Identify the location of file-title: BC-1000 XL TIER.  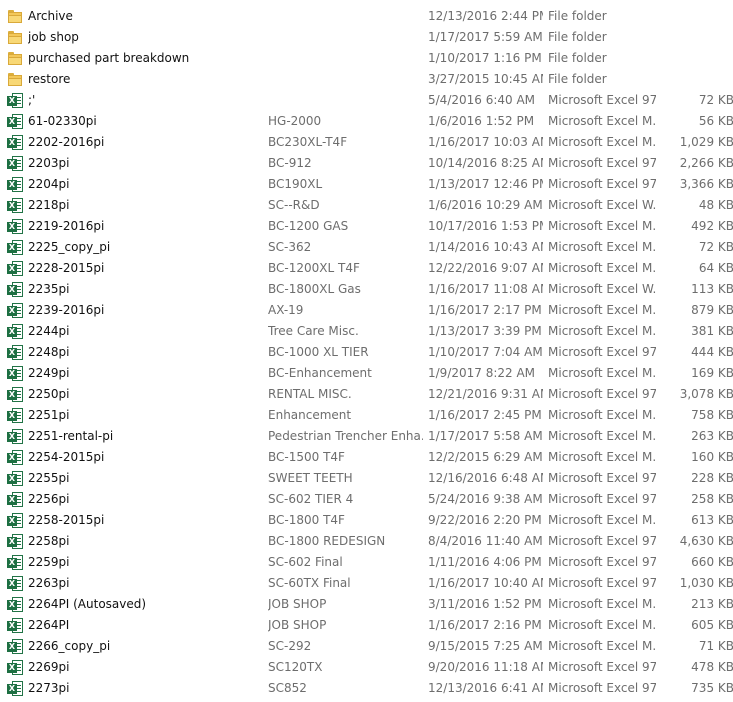
(318, 352).